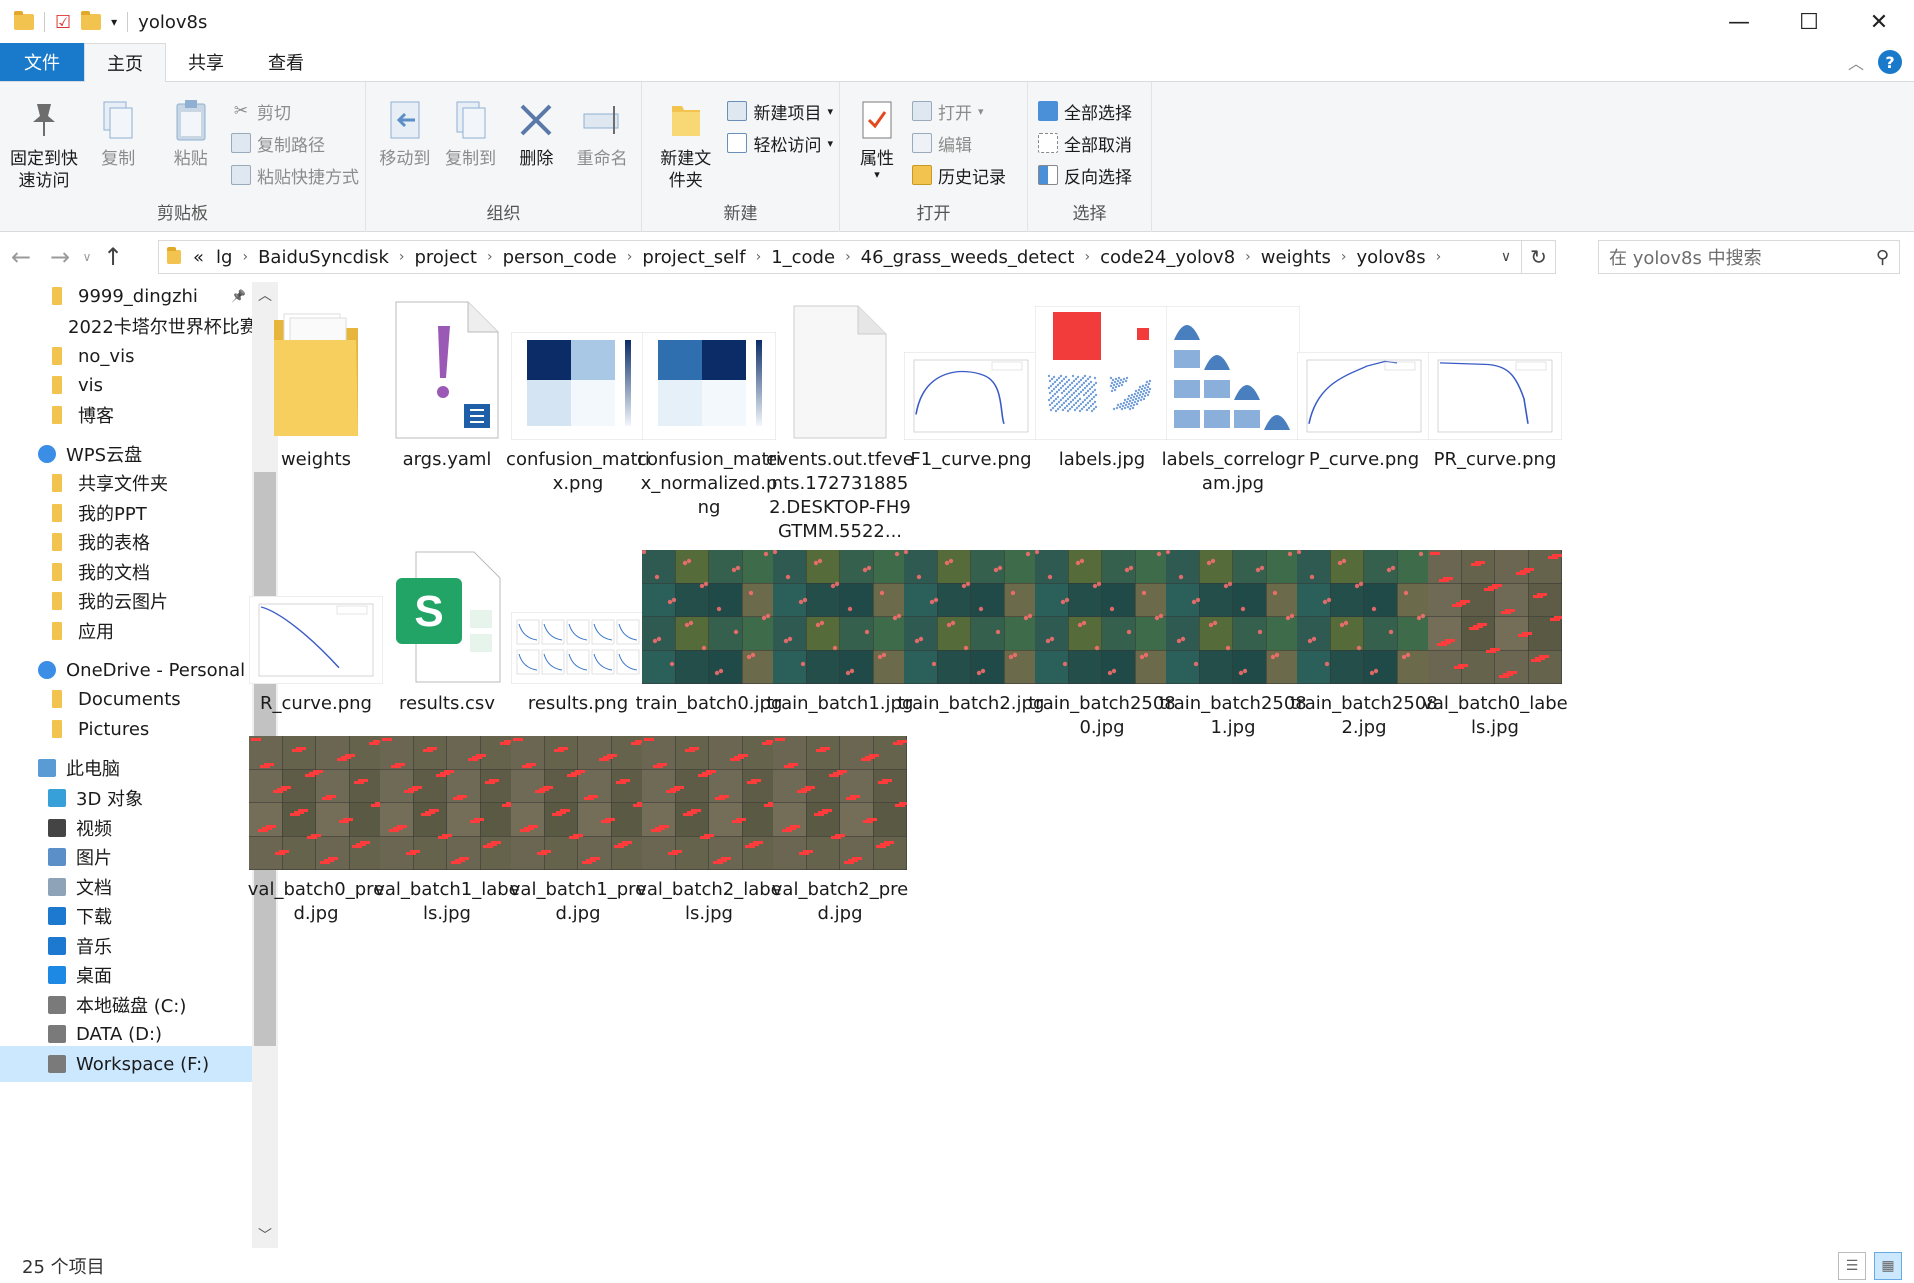  Describe the element at coordinates (57, 601) in the screenshot. I see `folder-icon` at that location.